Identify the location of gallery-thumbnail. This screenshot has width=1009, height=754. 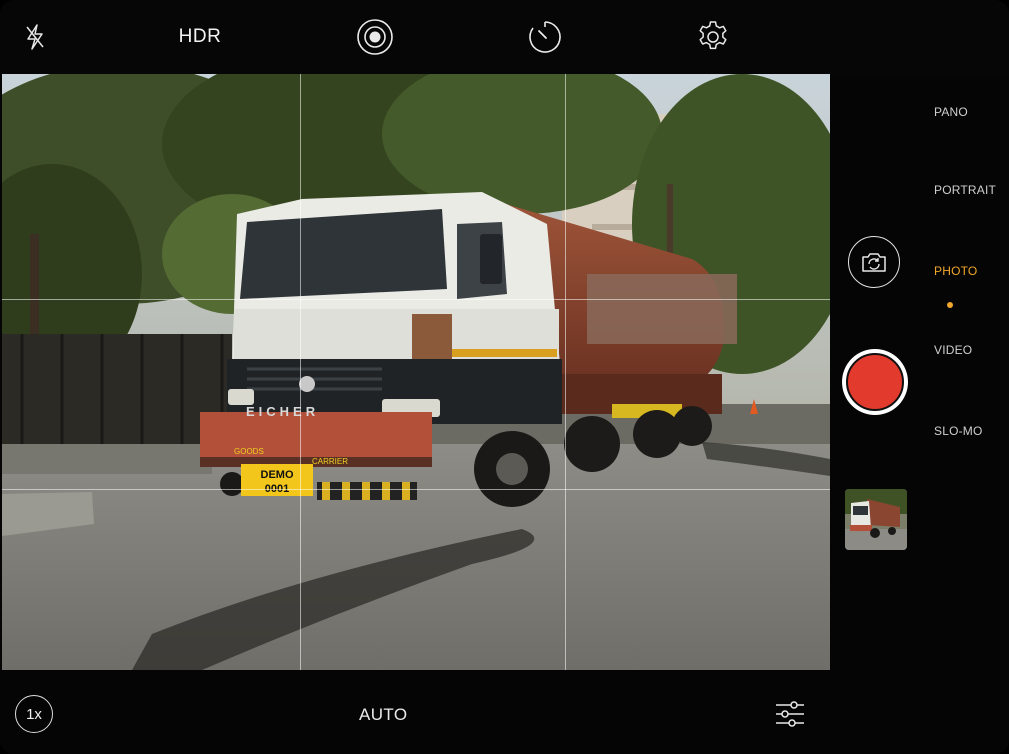
(876, 519).